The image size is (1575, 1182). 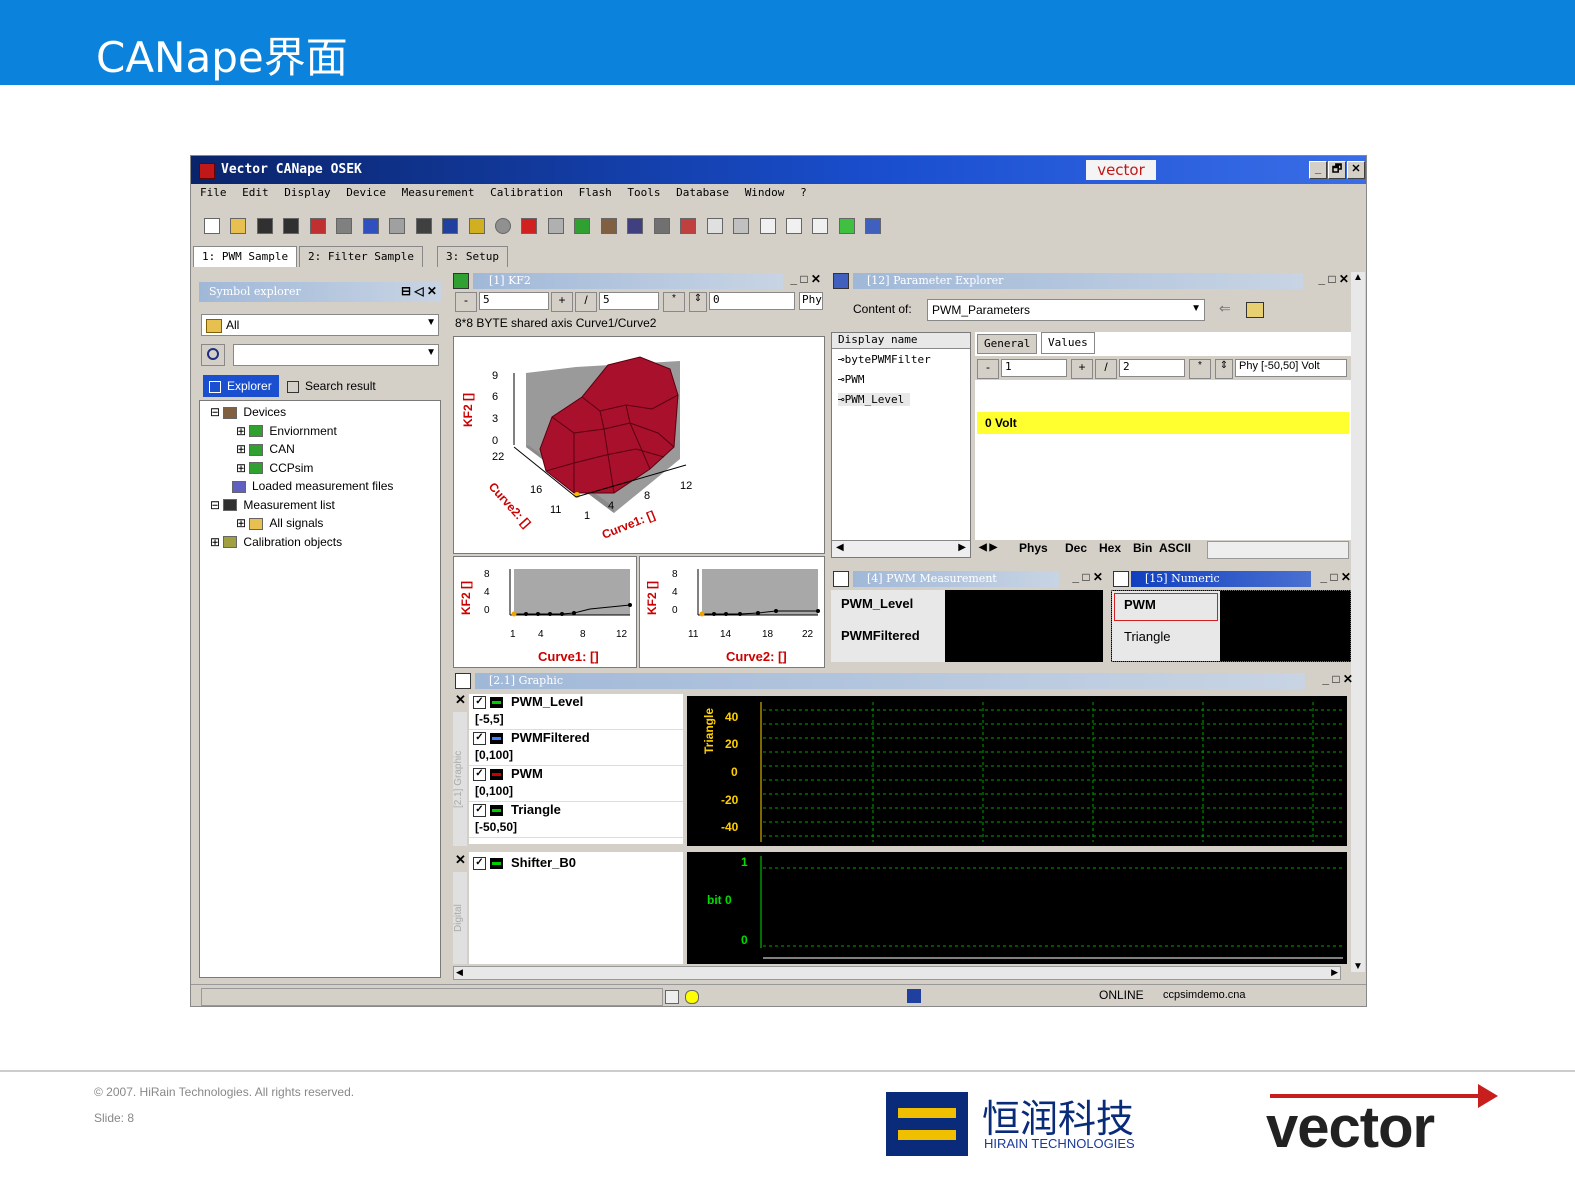 I want to click on signal-pwm: PWM, so click(x=1140, y=604).